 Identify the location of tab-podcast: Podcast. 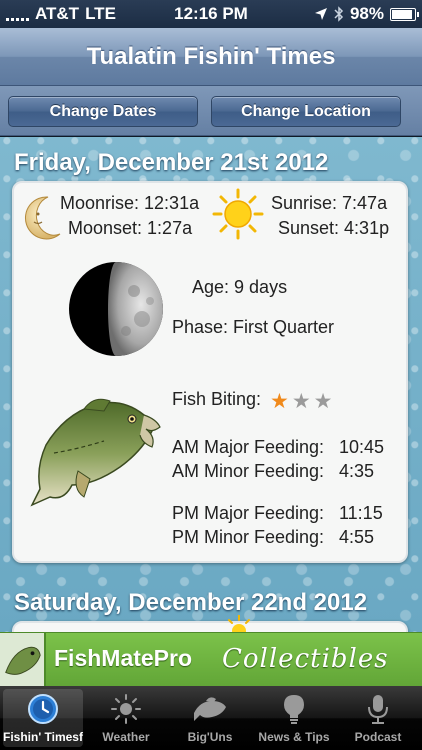
(378, 718).